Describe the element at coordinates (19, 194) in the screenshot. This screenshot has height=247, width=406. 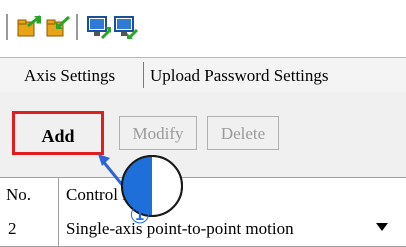
I see `column-header-no: No.` at that location.